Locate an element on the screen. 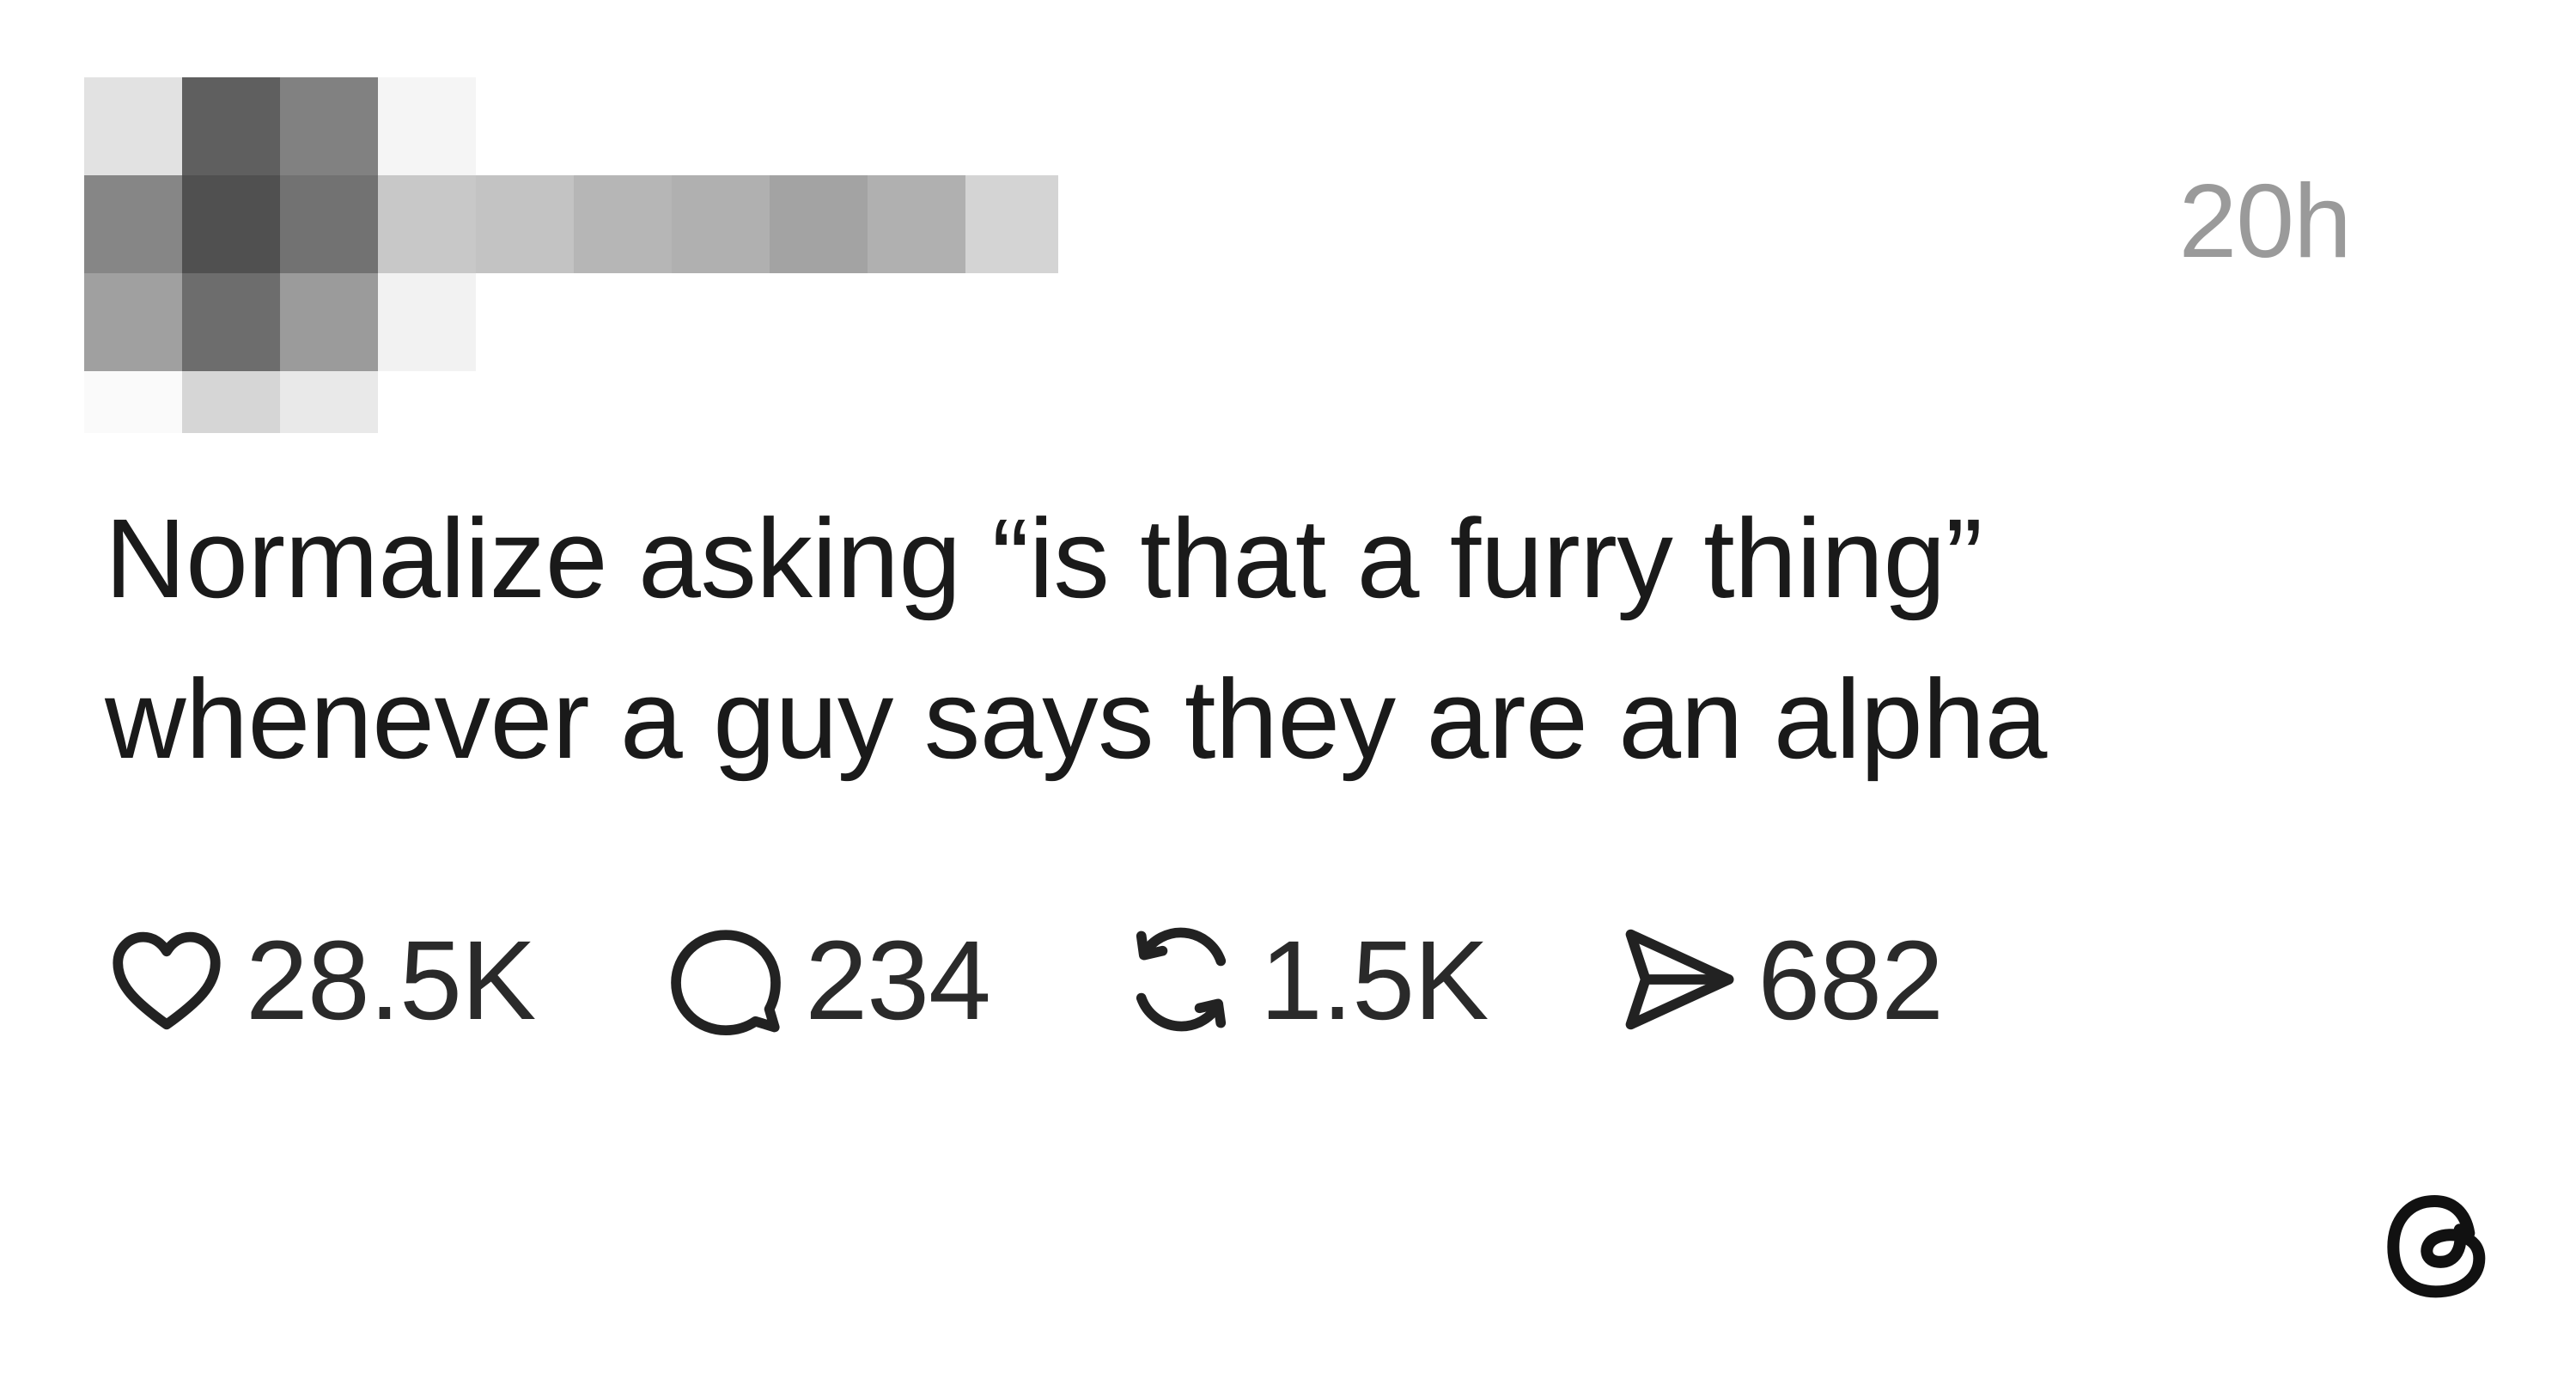 This screenshot has width=2576, height=1385. paper-plane-icon is located at coordinates (1678, 980).